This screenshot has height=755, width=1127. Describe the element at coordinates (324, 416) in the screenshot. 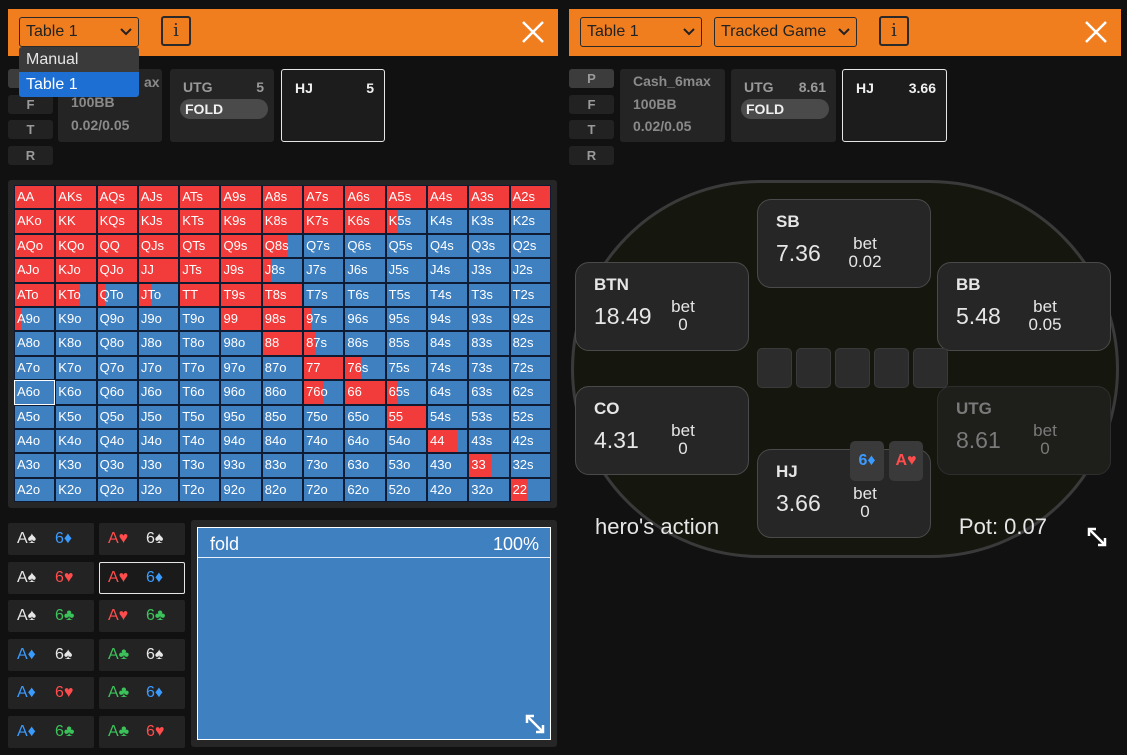

I see `range-cell: 75o` at that location.